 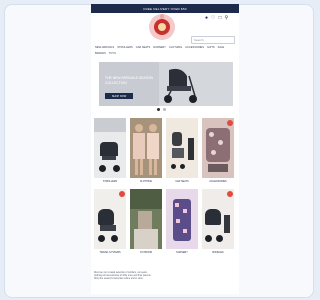 I want to click on nav-item: NEW ARRIVALS, so click(x=104, y=48).